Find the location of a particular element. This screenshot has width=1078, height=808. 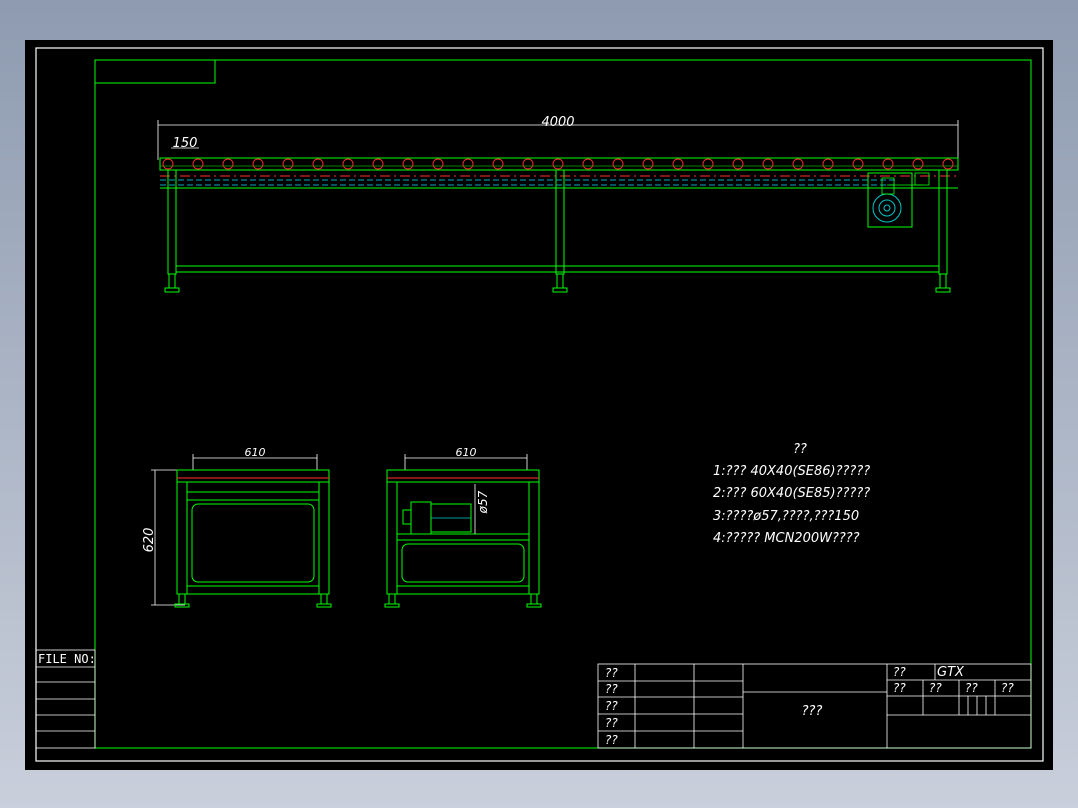

lower-rail is located at coordinates (557, 269).